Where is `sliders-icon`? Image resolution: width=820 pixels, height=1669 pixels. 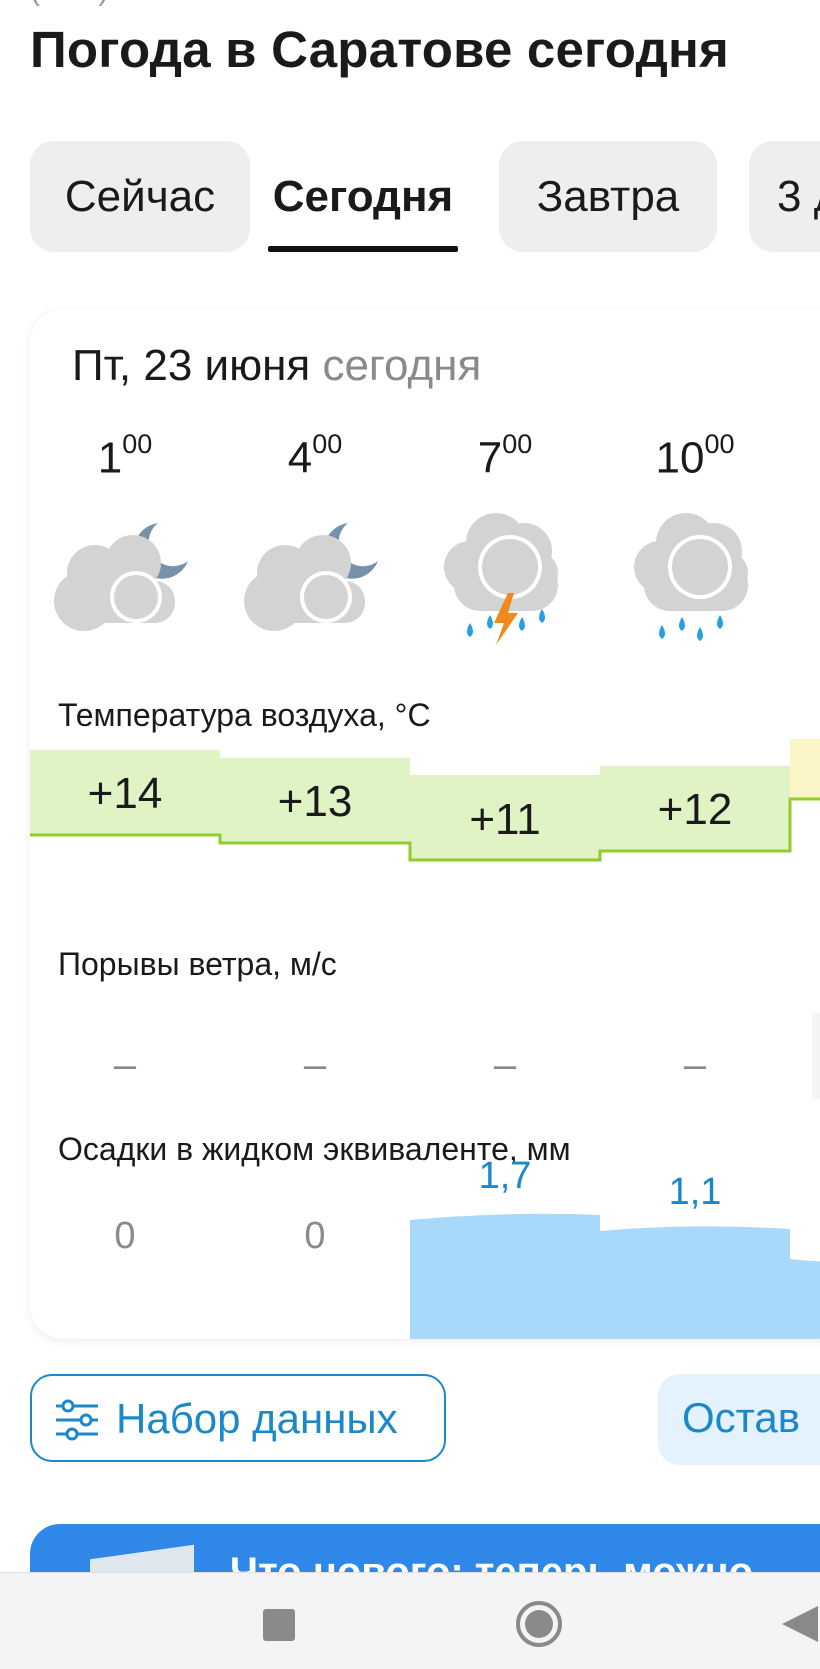
sliders-icon is located at coordinates (77, 1420).